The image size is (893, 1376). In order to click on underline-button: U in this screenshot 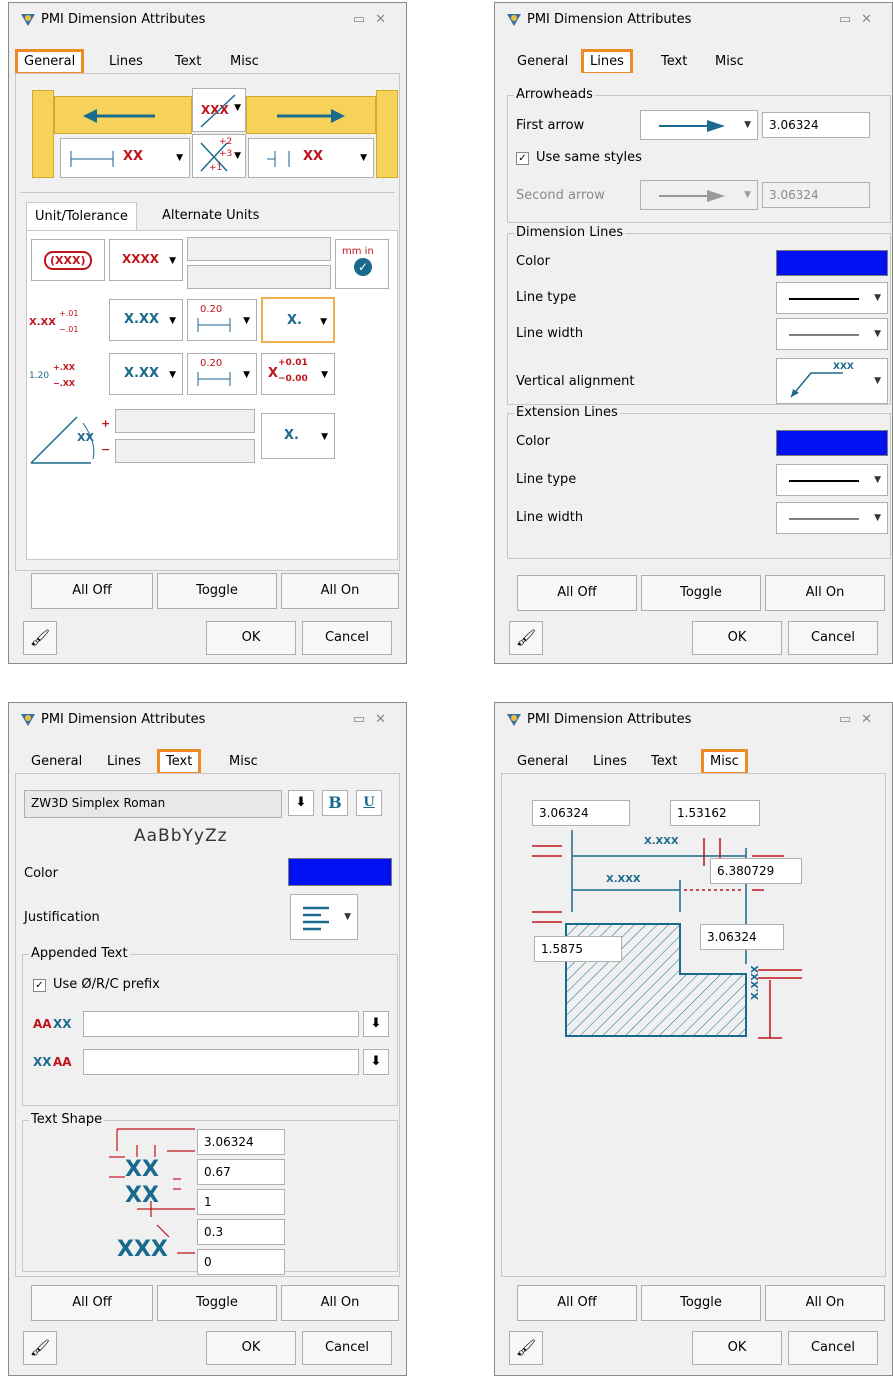, I will do `click(369, 803)`.